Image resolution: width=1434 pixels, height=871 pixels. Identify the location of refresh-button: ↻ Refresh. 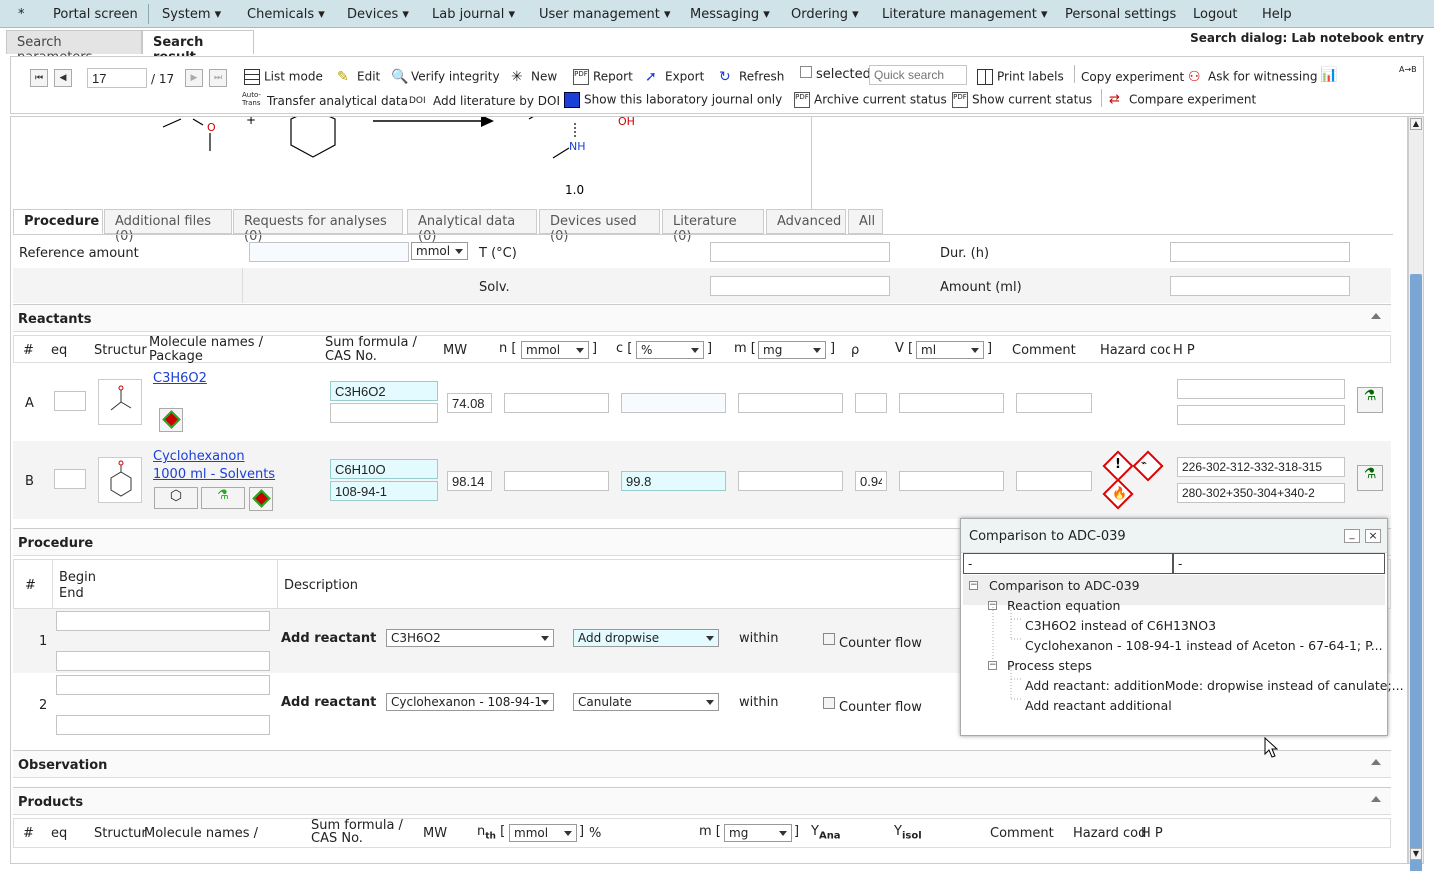
(751, 77).